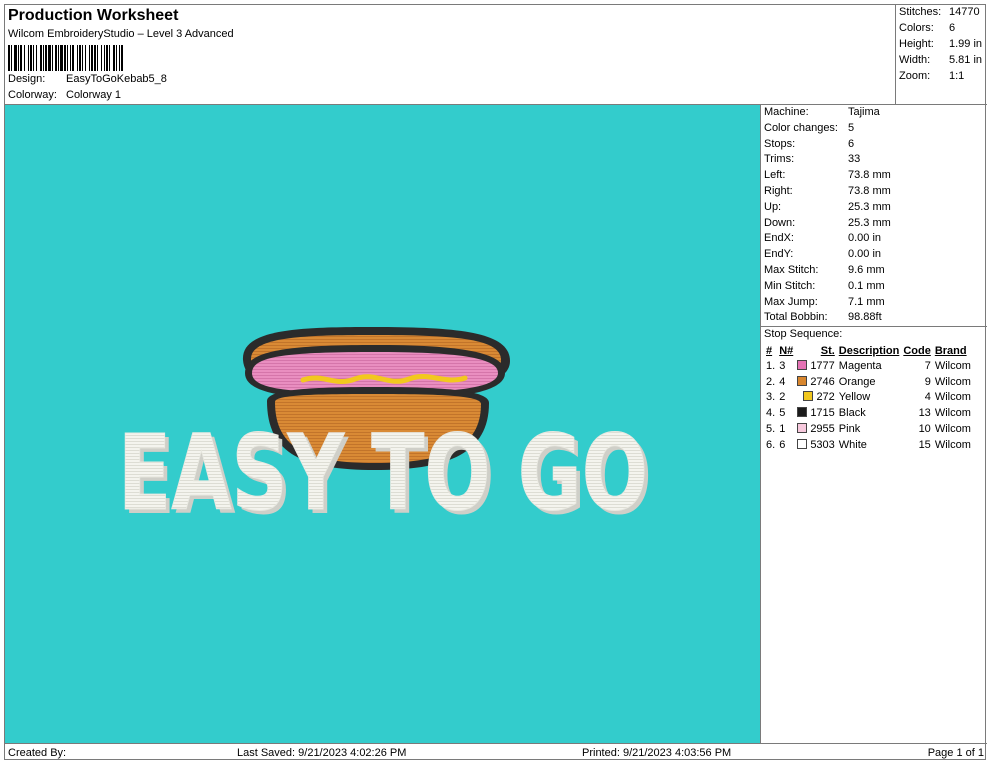 The height and width of the screenshot is (762, 990). I want to click on col-code: Code, so click(917, 350).